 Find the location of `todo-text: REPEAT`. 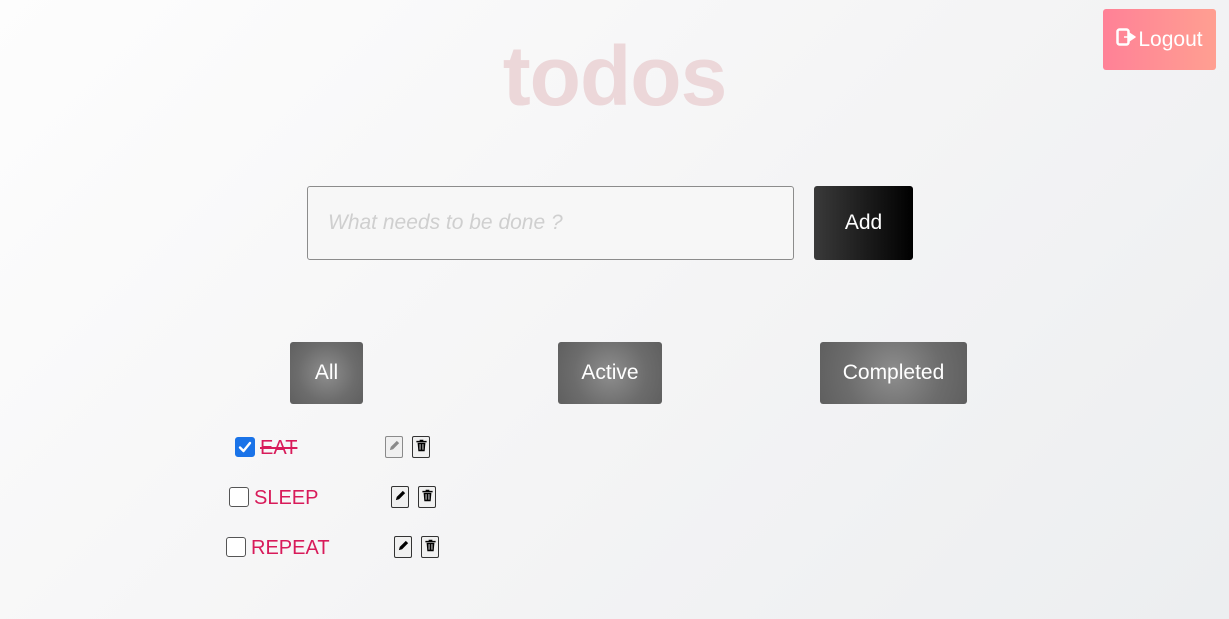

todo-text: REPEAT is located at coordinates (290, 548).